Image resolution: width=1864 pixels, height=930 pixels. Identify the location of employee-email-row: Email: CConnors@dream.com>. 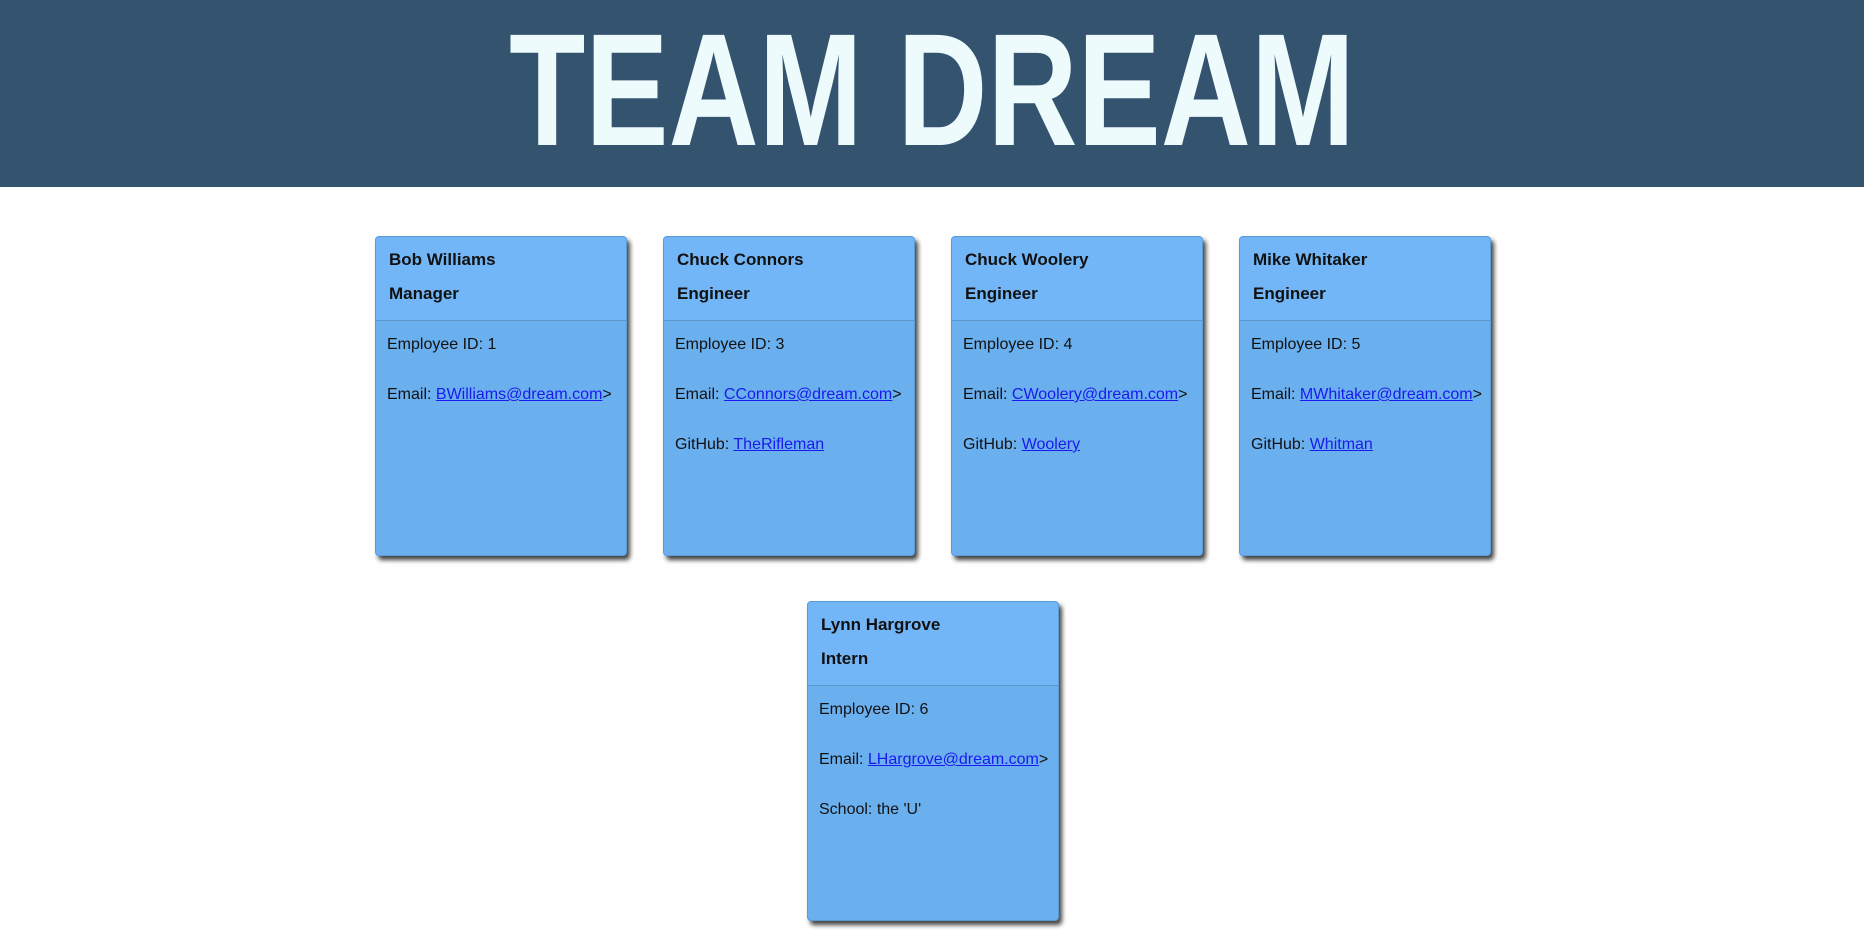
(788, 395).